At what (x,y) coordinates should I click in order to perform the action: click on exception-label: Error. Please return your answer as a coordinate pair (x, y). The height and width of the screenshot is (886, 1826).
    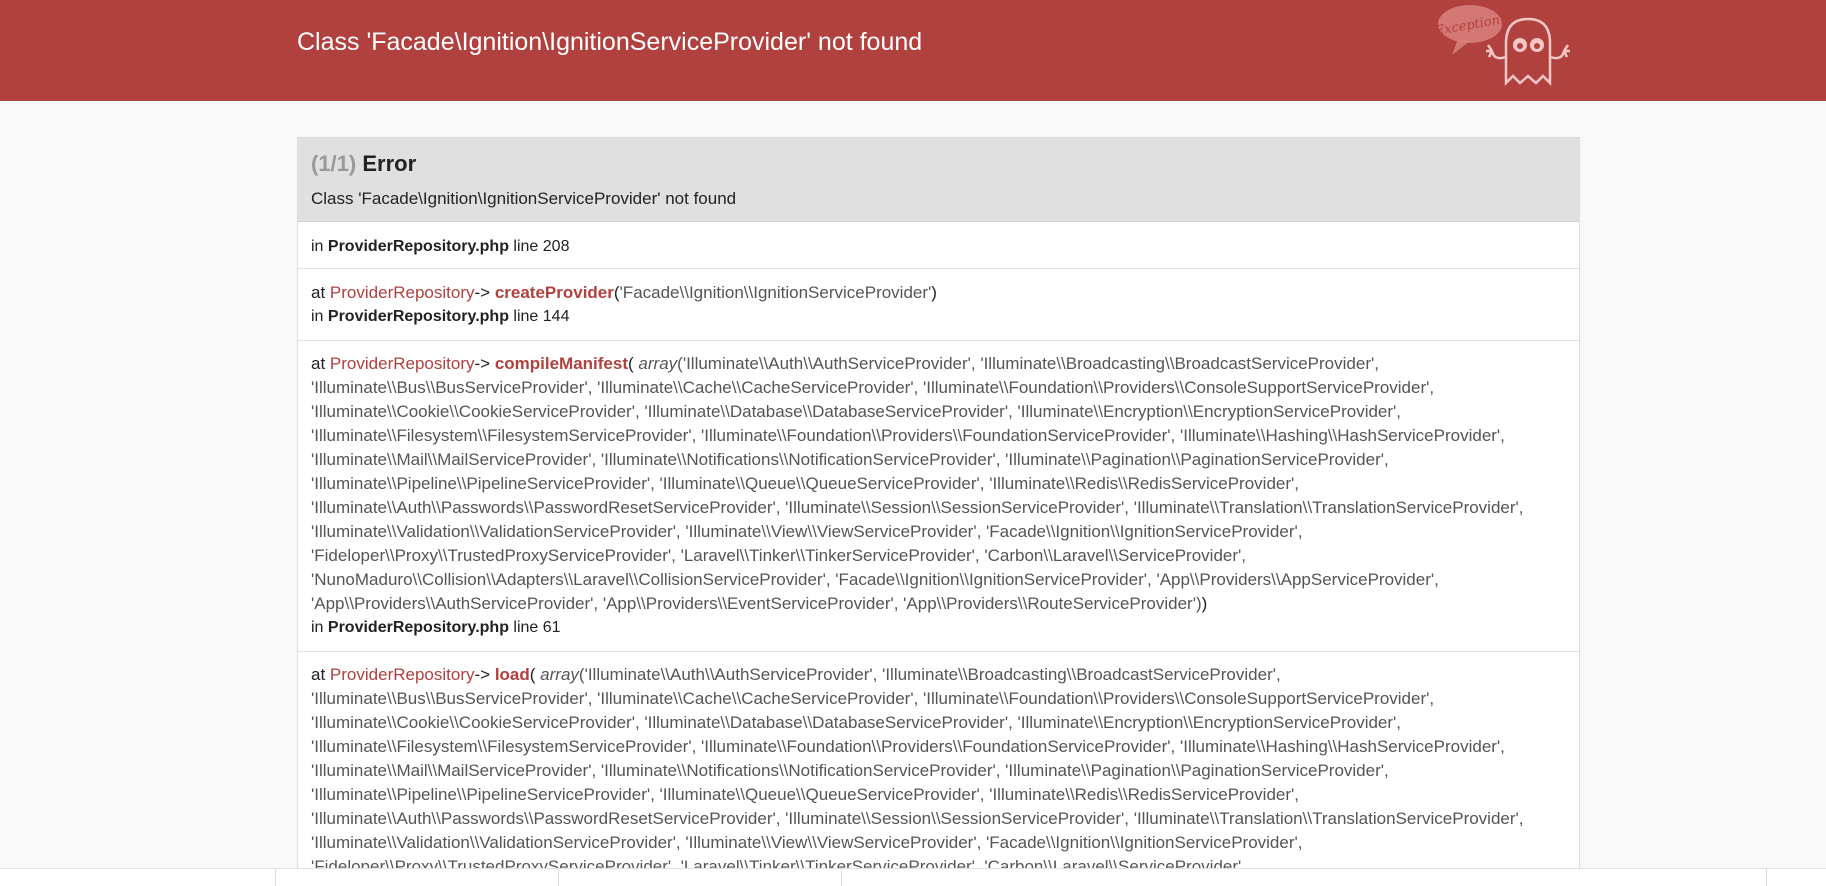
    Looking at the image, I should click on (389, 163).